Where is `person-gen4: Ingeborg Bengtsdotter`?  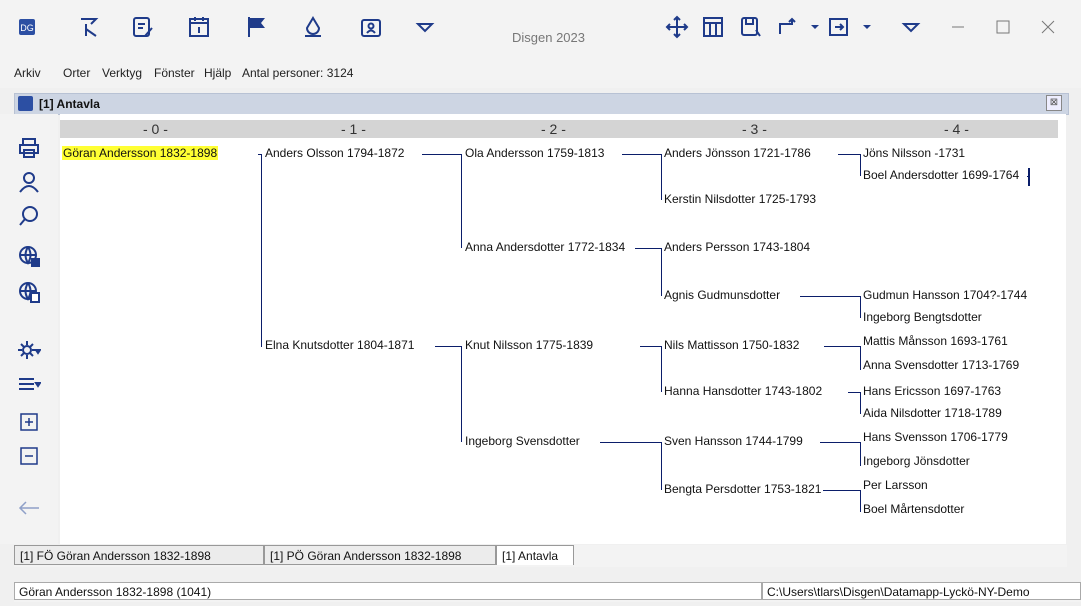
person-gen4: Ingeborg Bengtsdotter is located at coordinates (922, 317).